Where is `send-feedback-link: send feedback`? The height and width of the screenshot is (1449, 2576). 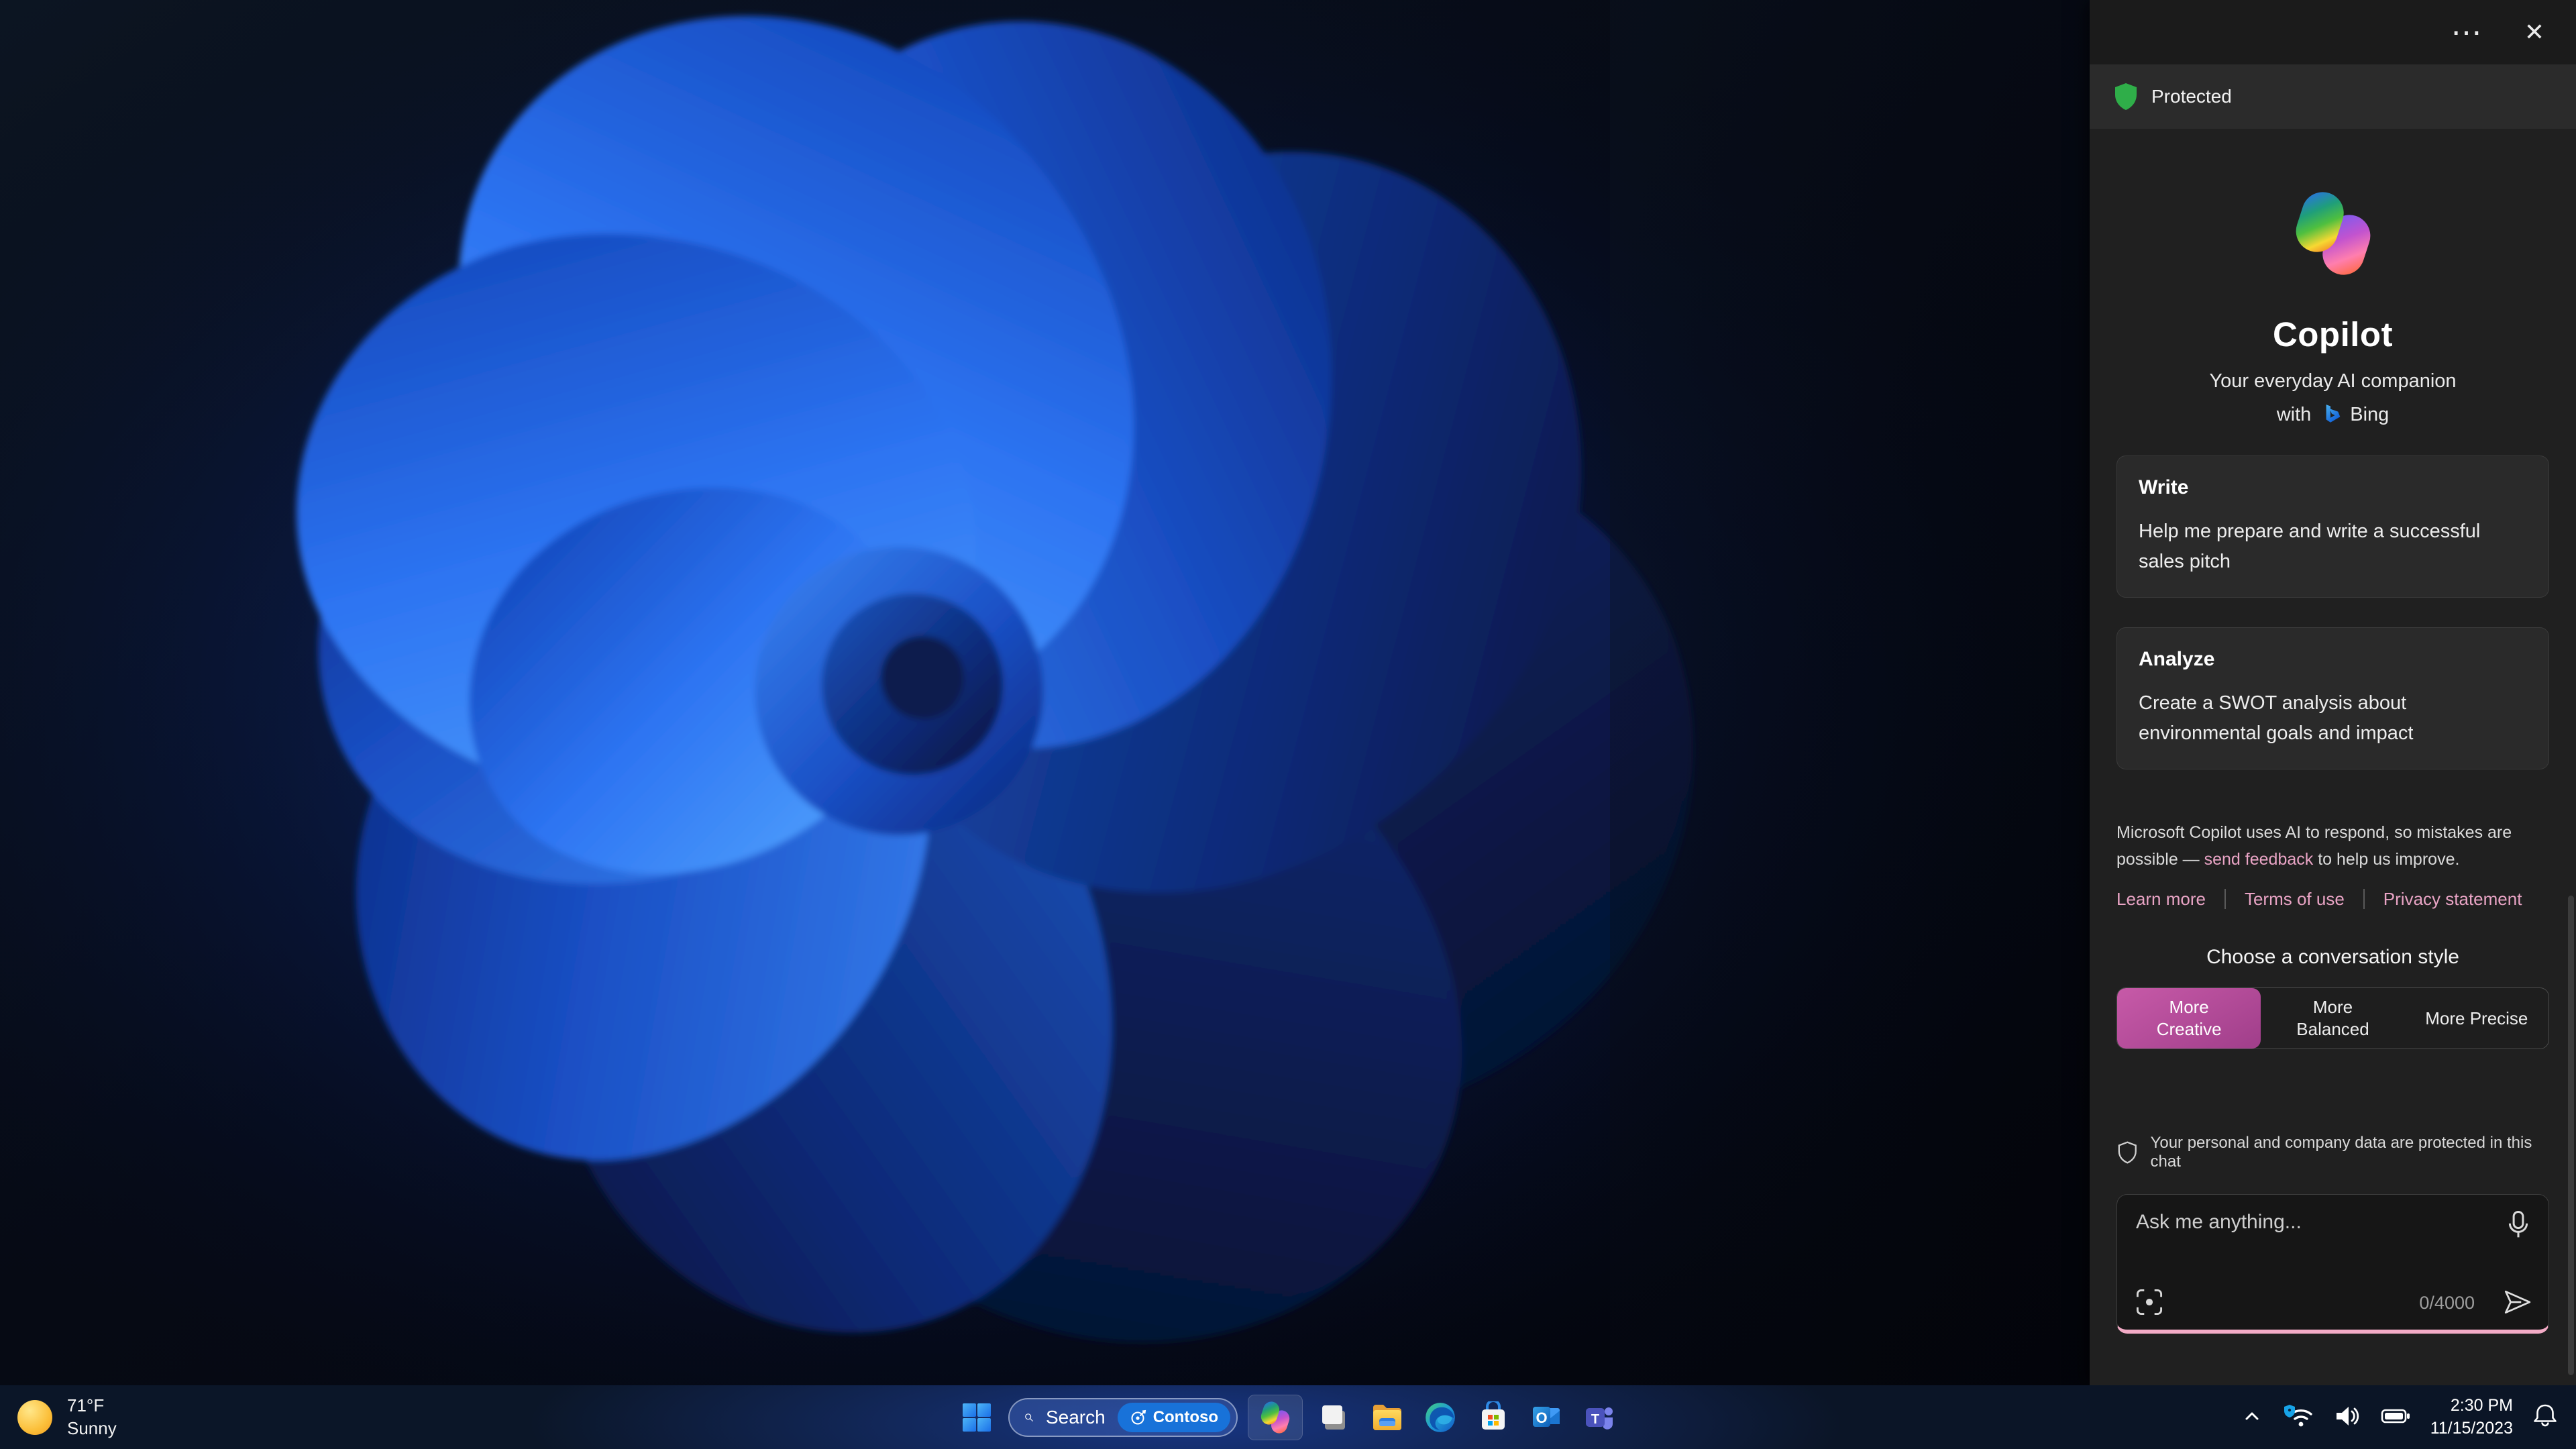 send-feedback-link: send feedback is located at coordinates (2259, 859).